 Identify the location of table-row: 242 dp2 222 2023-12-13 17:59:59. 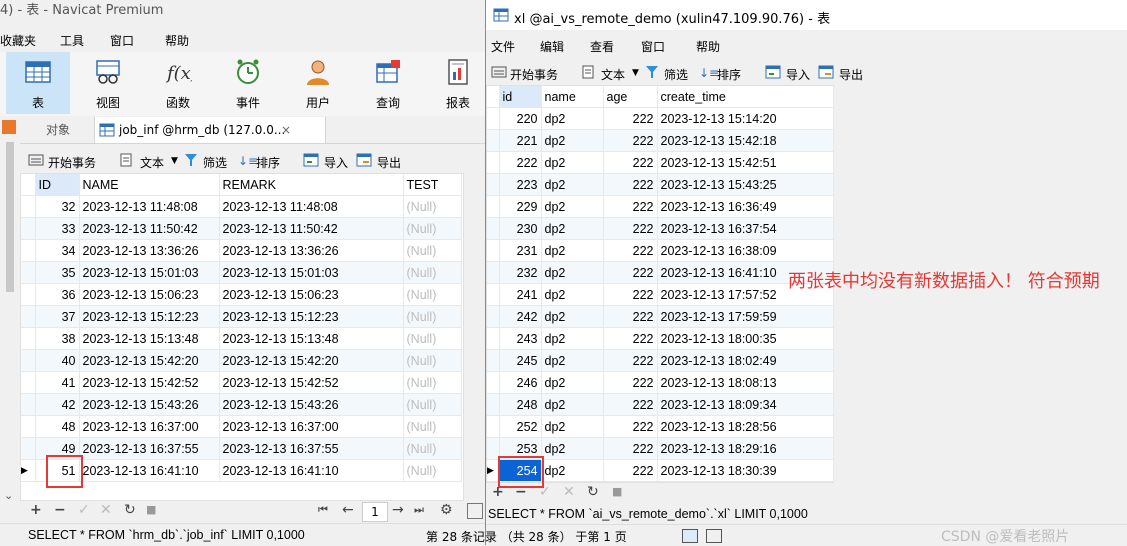
(660, 316).